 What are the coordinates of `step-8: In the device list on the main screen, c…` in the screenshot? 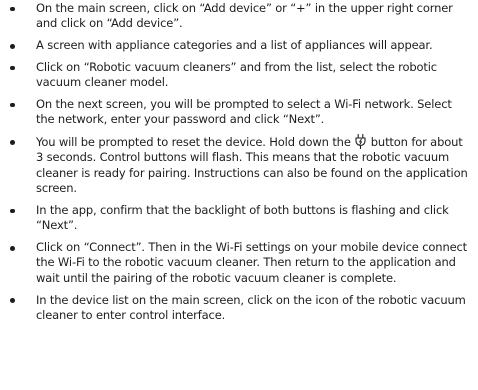 It's located at (238, 308).